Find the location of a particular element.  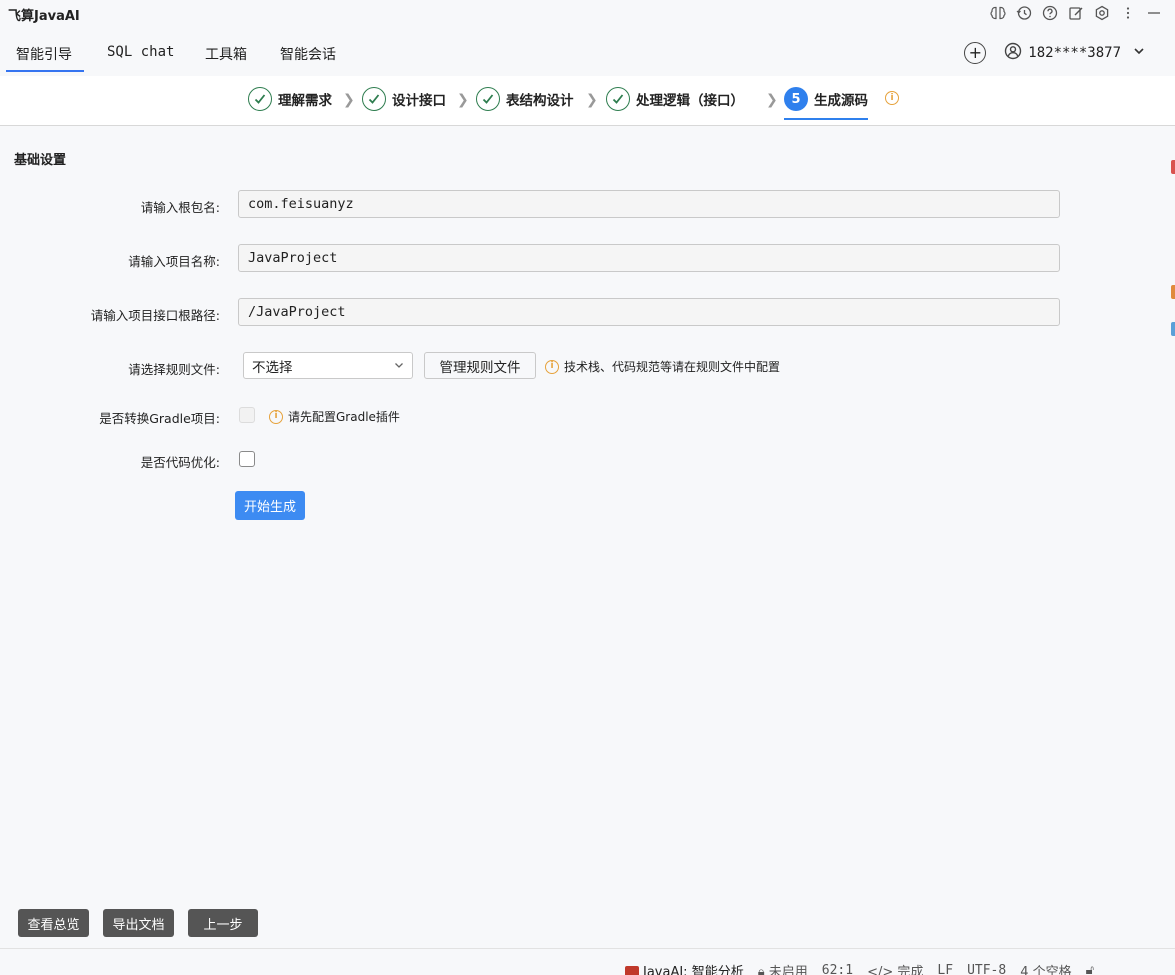

step-understand-requirements: 理解需求 is located at coordinates (290, 99).